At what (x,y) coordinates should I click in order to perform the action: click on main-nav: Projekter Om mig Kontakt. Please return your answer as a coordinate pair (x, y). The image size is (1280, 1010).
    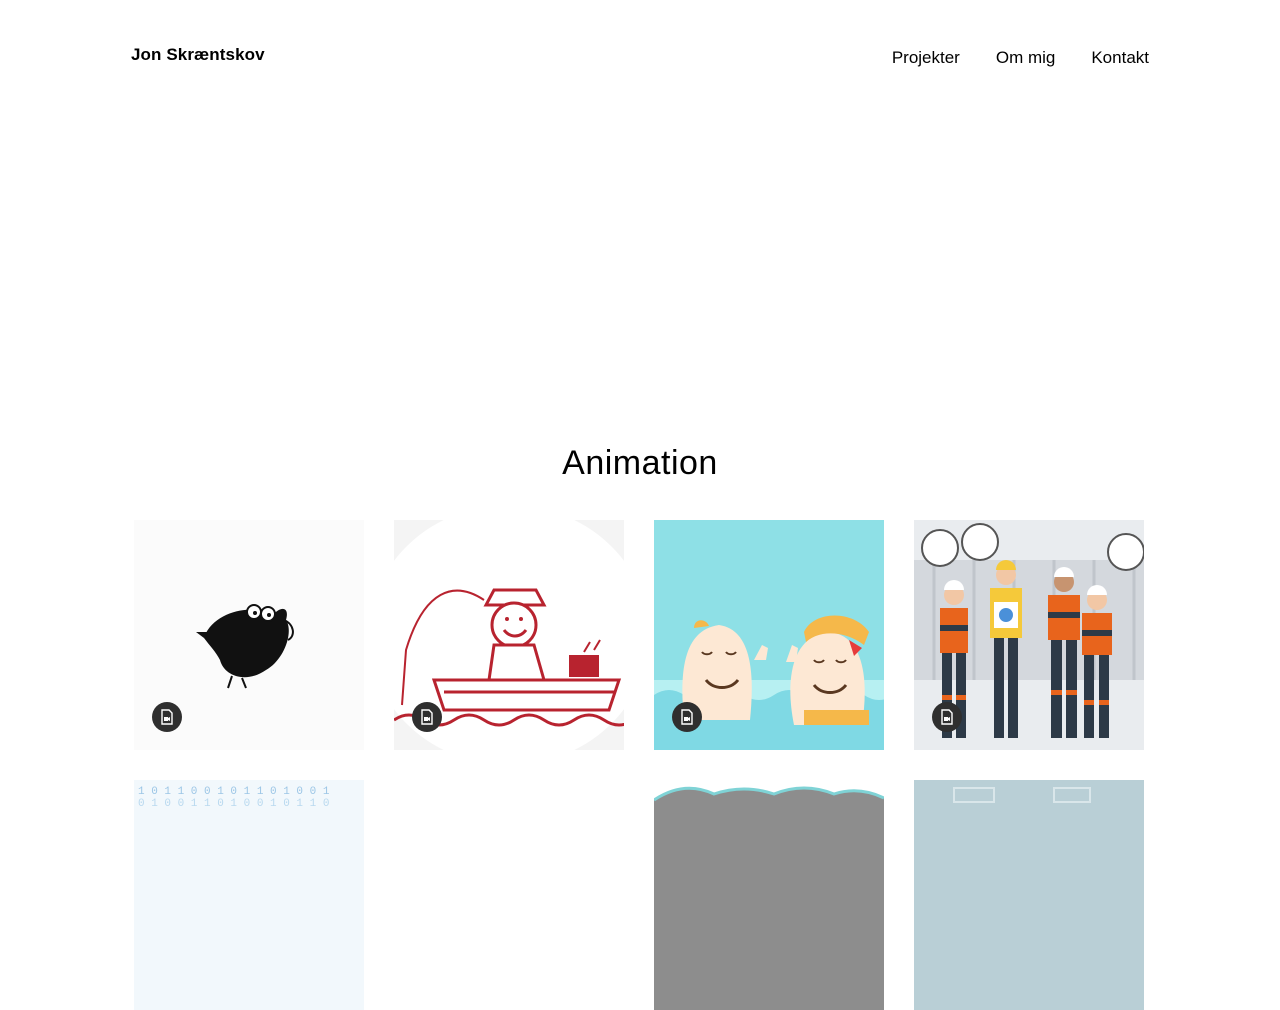
    Looking at the image, I should click on (1020, 58).